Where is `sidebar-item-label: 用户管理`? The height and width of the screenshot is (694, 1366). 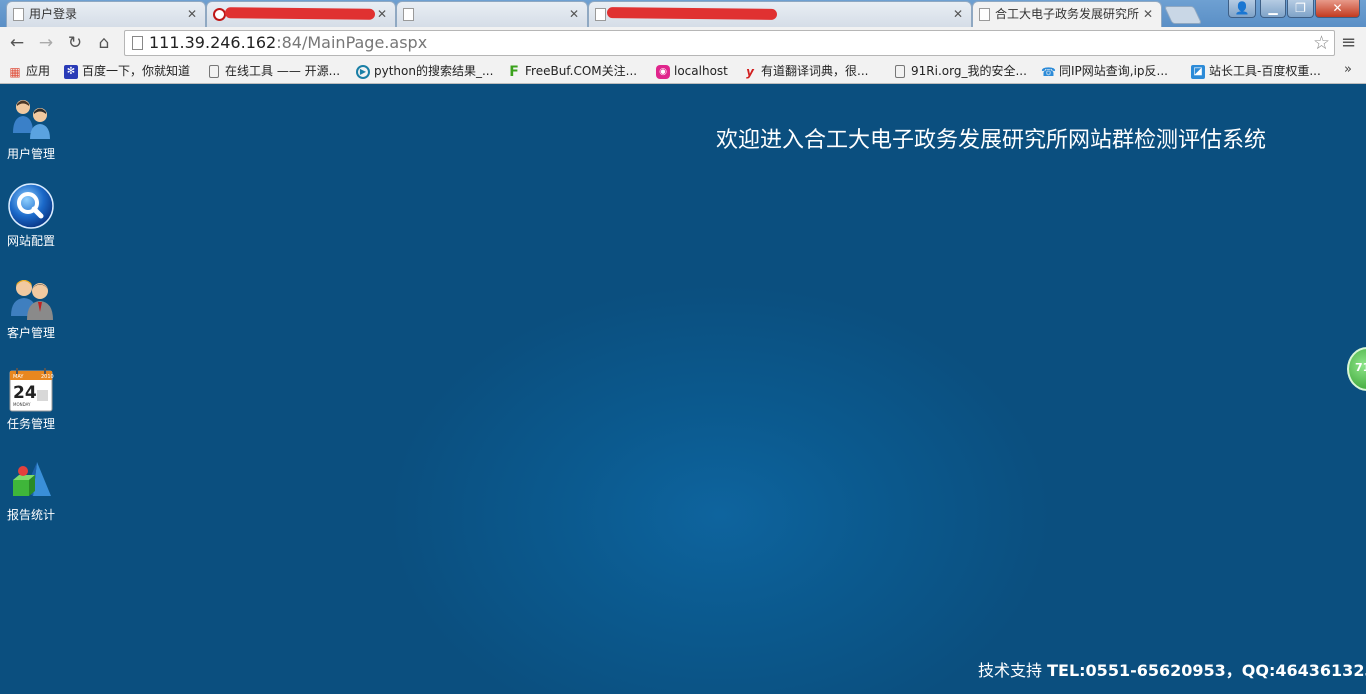
sidebar-item-label: 用户管理 is located at coordinates (30, 154).